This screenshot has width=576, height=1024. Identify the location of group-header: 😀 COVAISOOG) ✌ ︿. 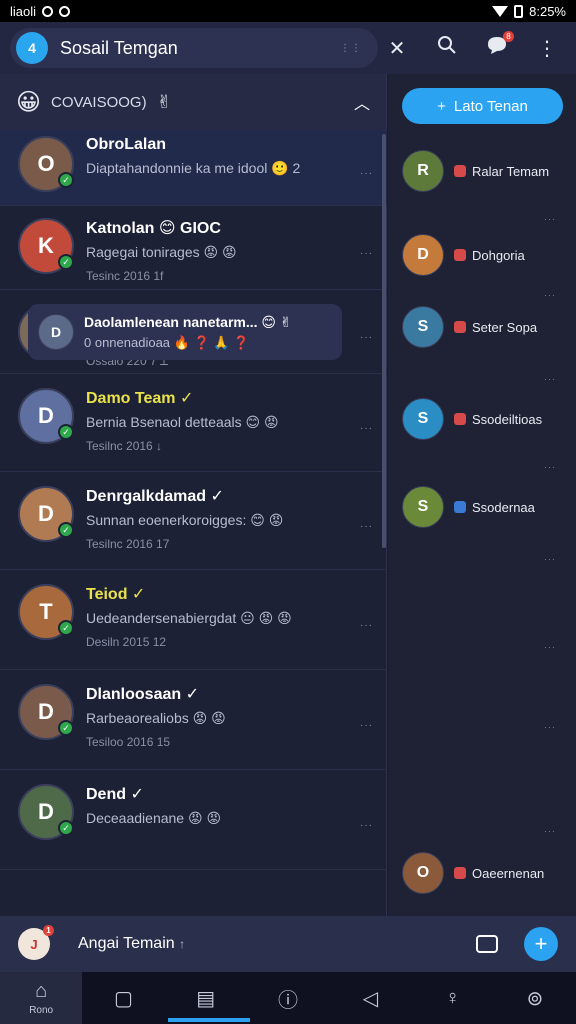
(193, 102).